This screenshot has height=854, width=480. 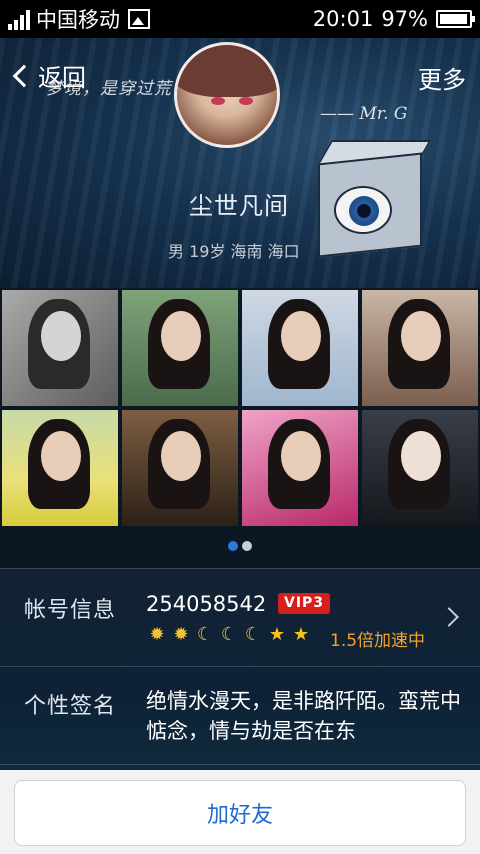 I want to click on status-bar: 中国移动 20:01 97%, so click(x=240, y=19).